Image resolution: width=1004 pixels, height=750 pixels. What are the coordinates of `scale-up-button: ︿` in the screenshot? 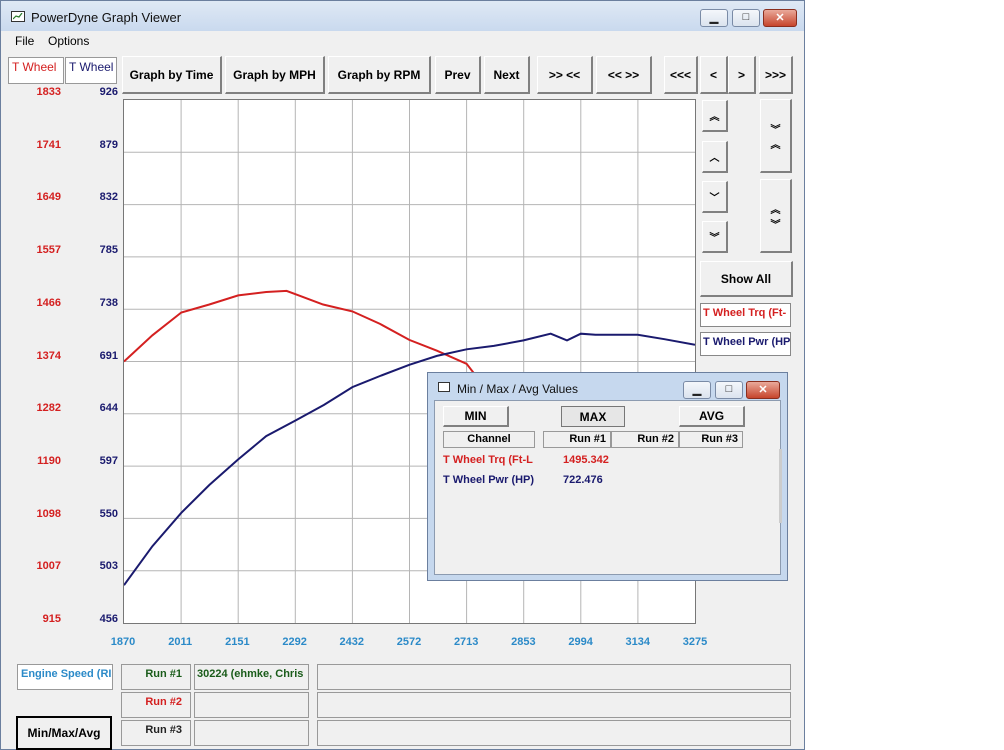 It's located at (715, 157).